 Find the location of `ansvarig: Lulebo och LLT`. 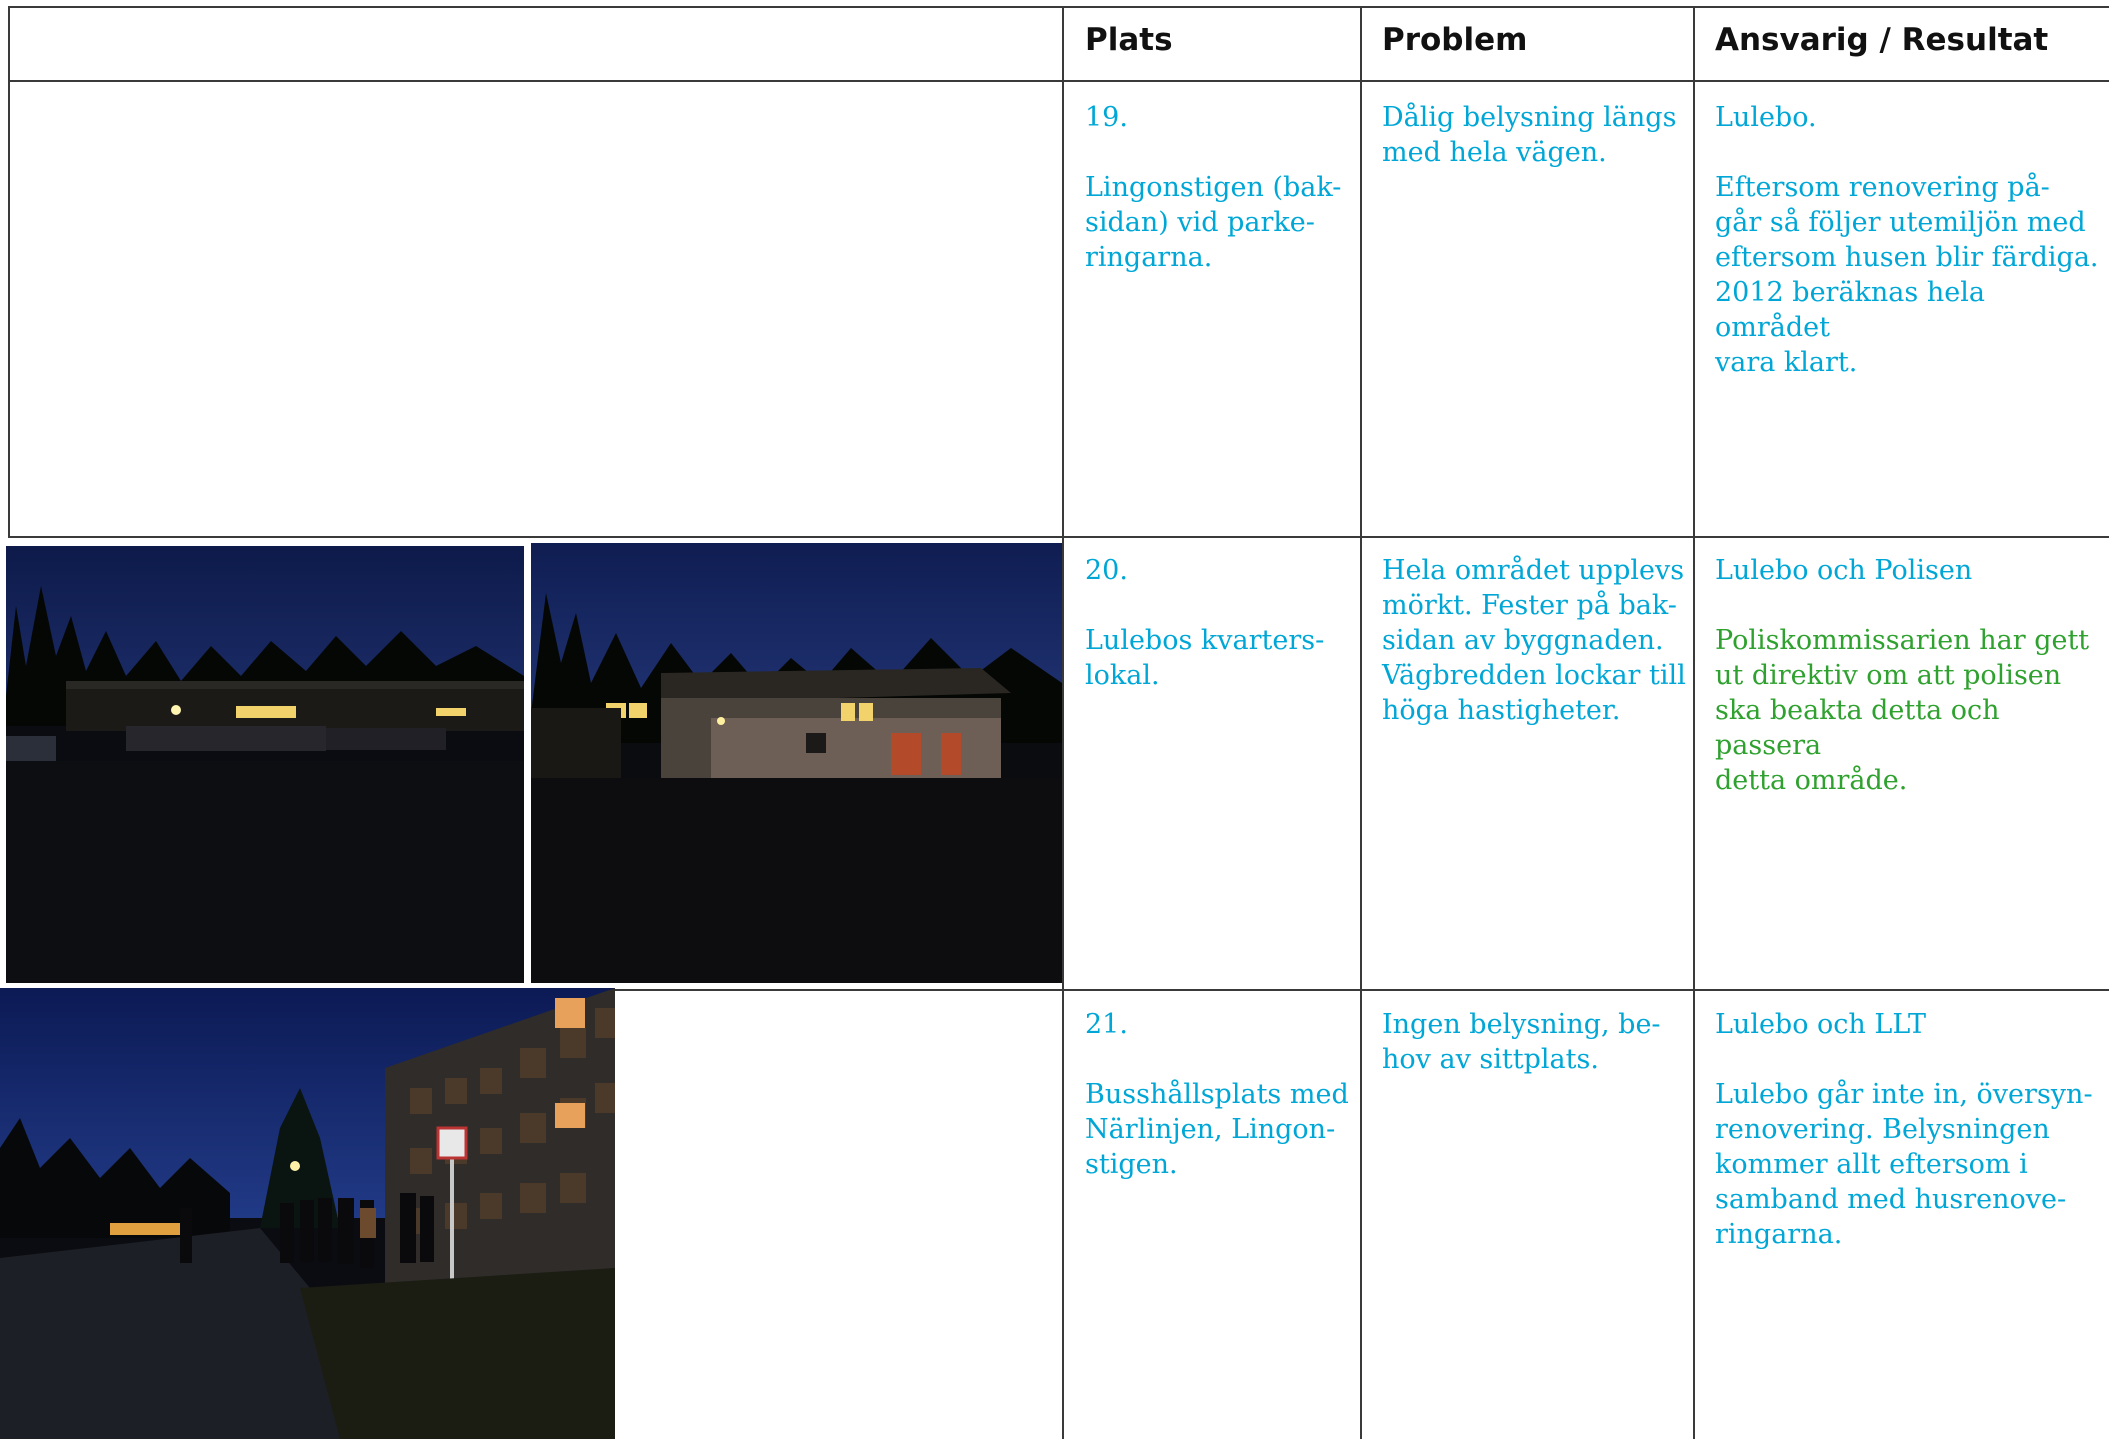

ansvarig: Lulebo och LLT is located at coordinates (1821, 1024).